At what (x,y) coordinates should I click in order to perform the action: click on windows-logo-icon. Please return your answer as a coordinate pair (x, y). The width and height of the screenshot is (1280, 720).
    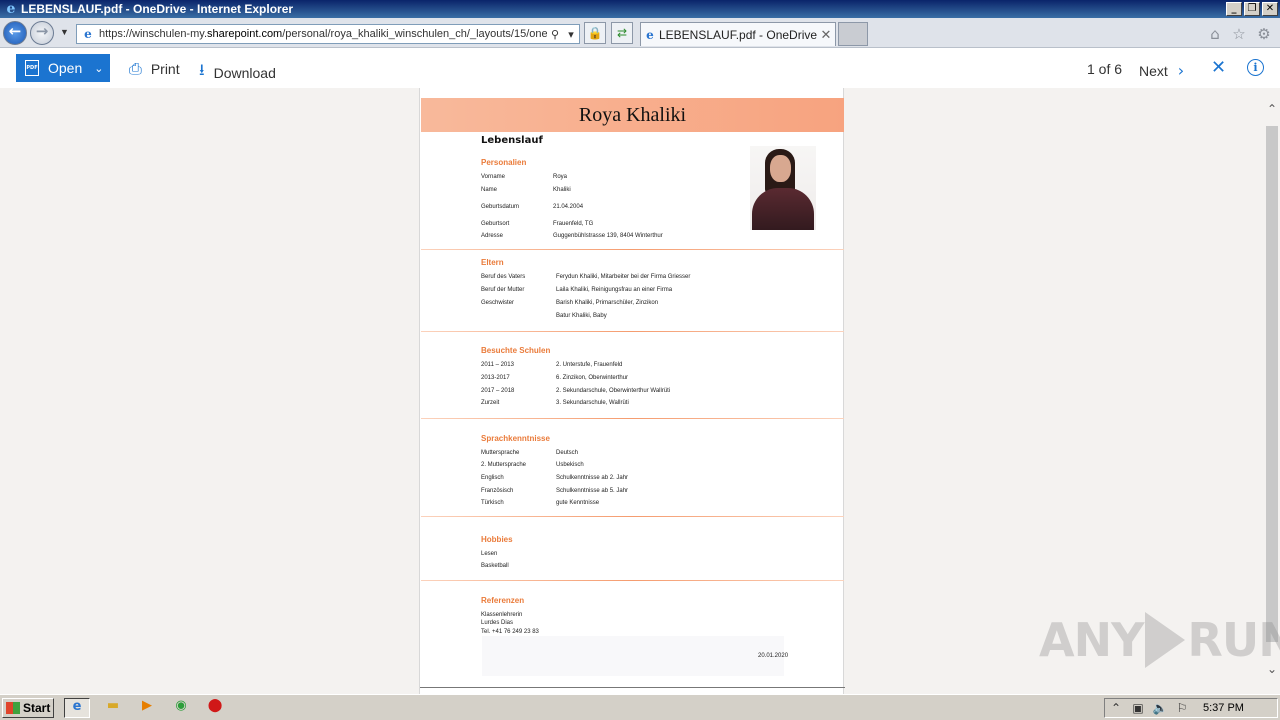
    Looking at the image, I should click on (13, 708).